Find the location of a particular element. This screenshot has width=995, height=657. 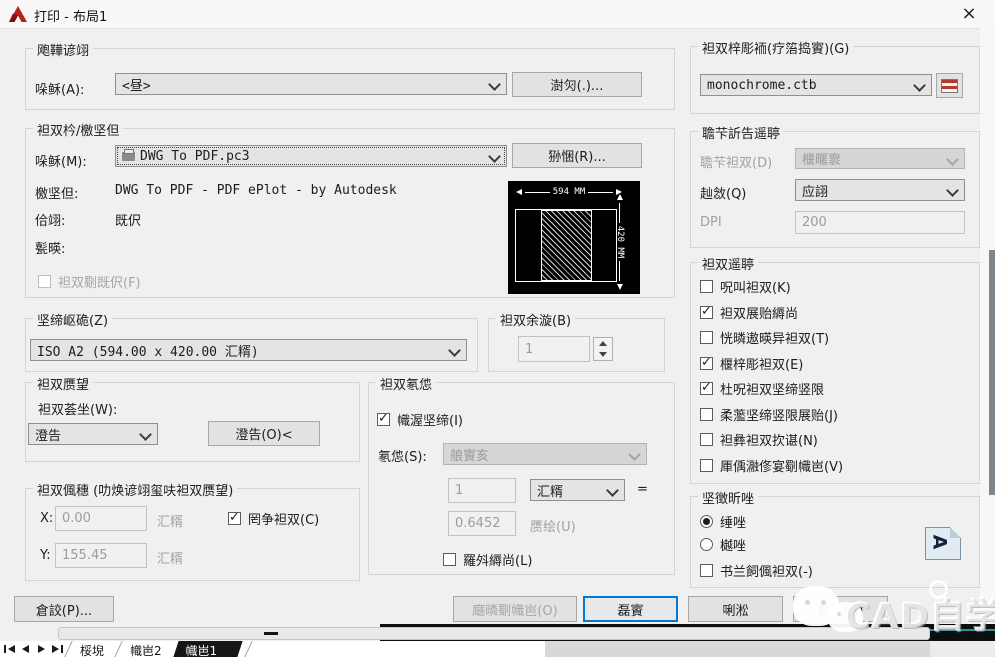

close-icon: × is located at coordinates (969, 14).